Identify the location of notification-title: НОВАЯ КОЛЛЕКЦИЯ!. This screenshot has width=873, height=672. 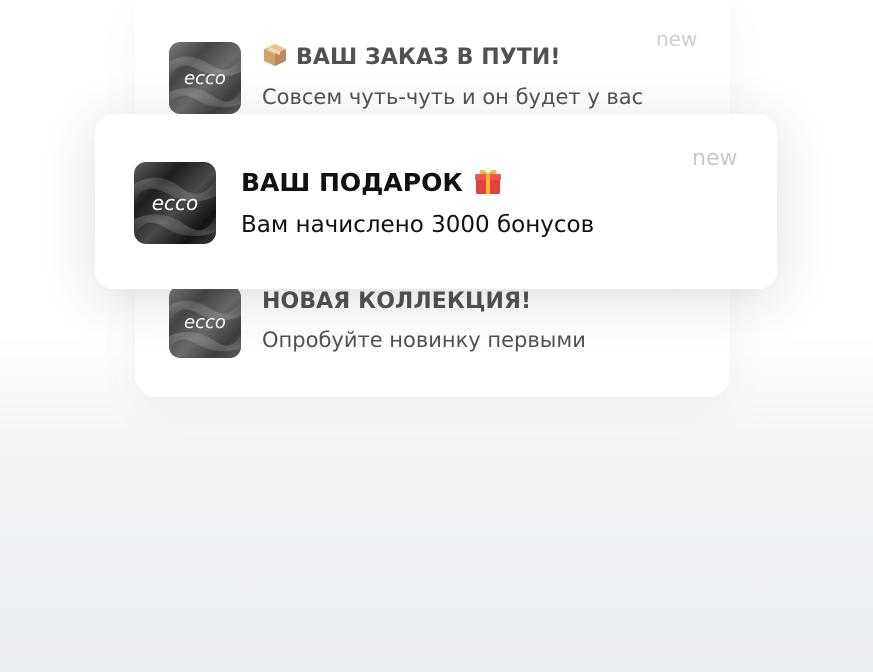
(397, 301).